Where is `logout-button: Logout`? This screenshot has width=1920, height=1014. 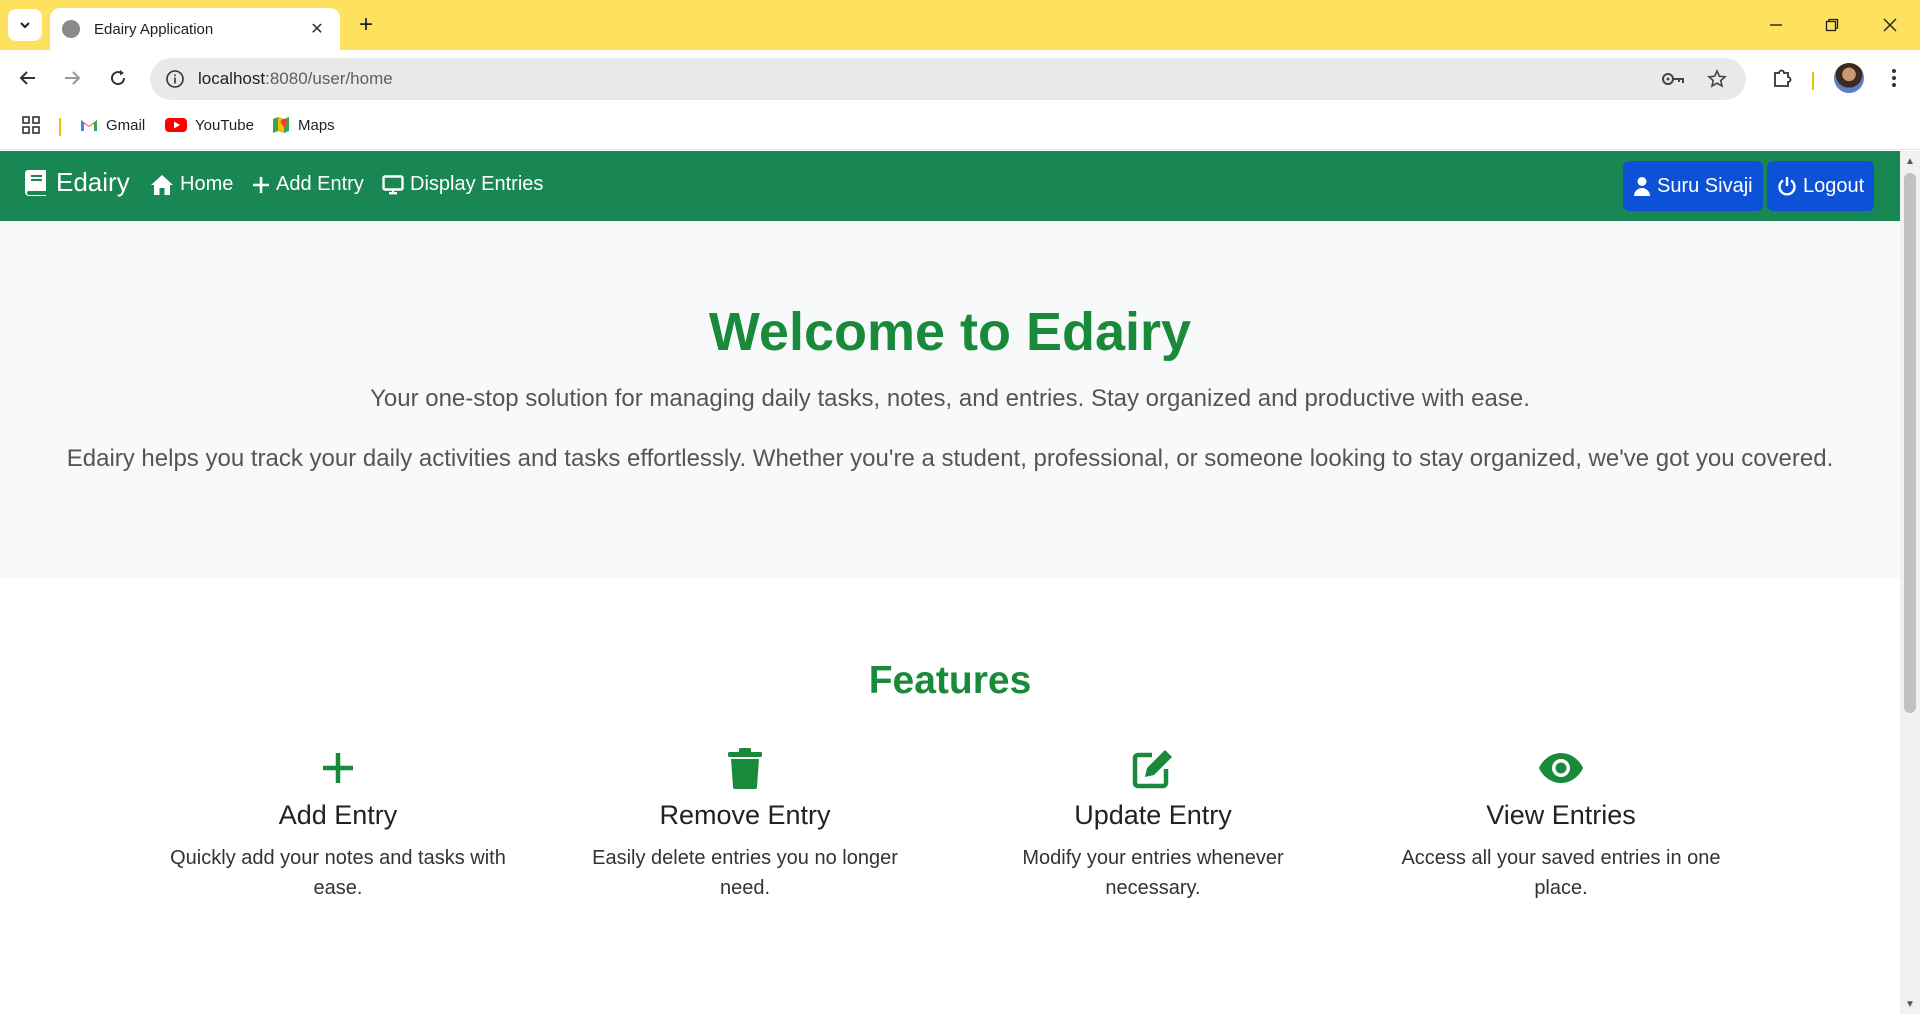 logout-button: Logout is located at coordinates (1821, 186).